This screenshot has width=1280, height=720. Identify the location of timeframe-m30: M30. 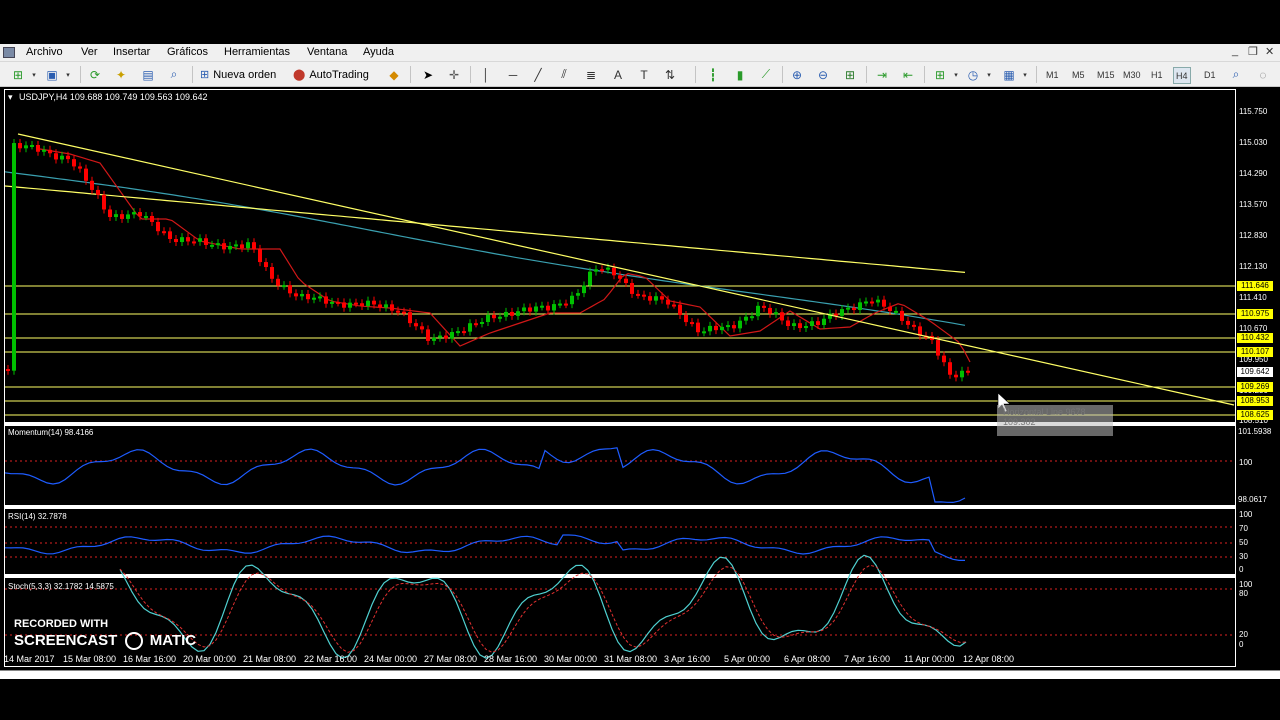
(1132, 74).